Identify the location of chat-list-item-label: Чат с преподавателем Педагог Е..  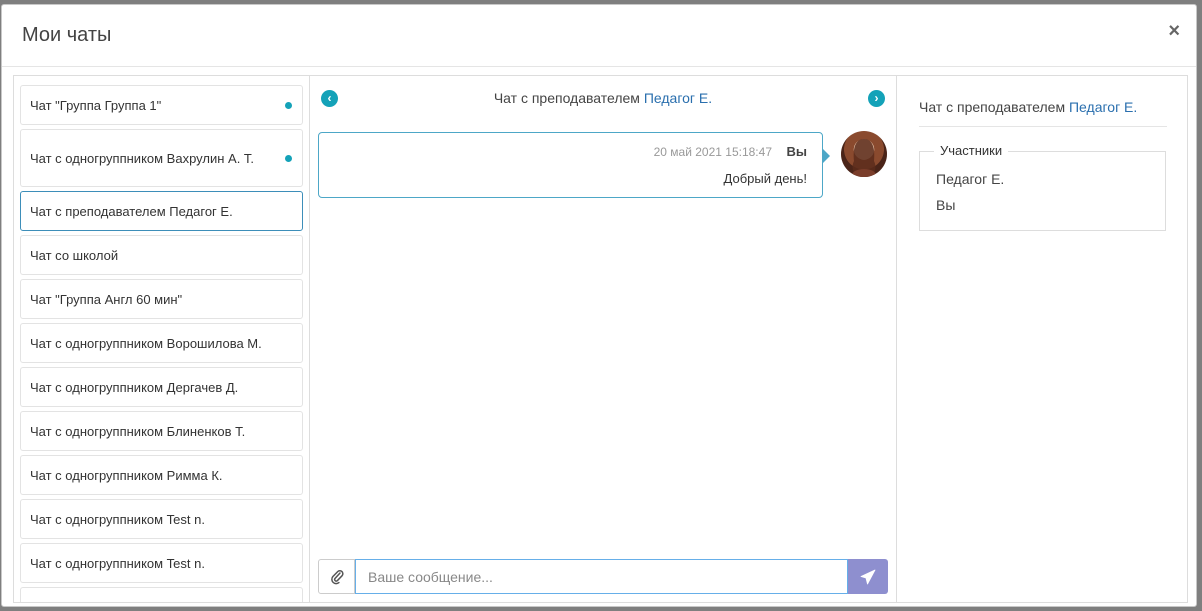
(131, 211).